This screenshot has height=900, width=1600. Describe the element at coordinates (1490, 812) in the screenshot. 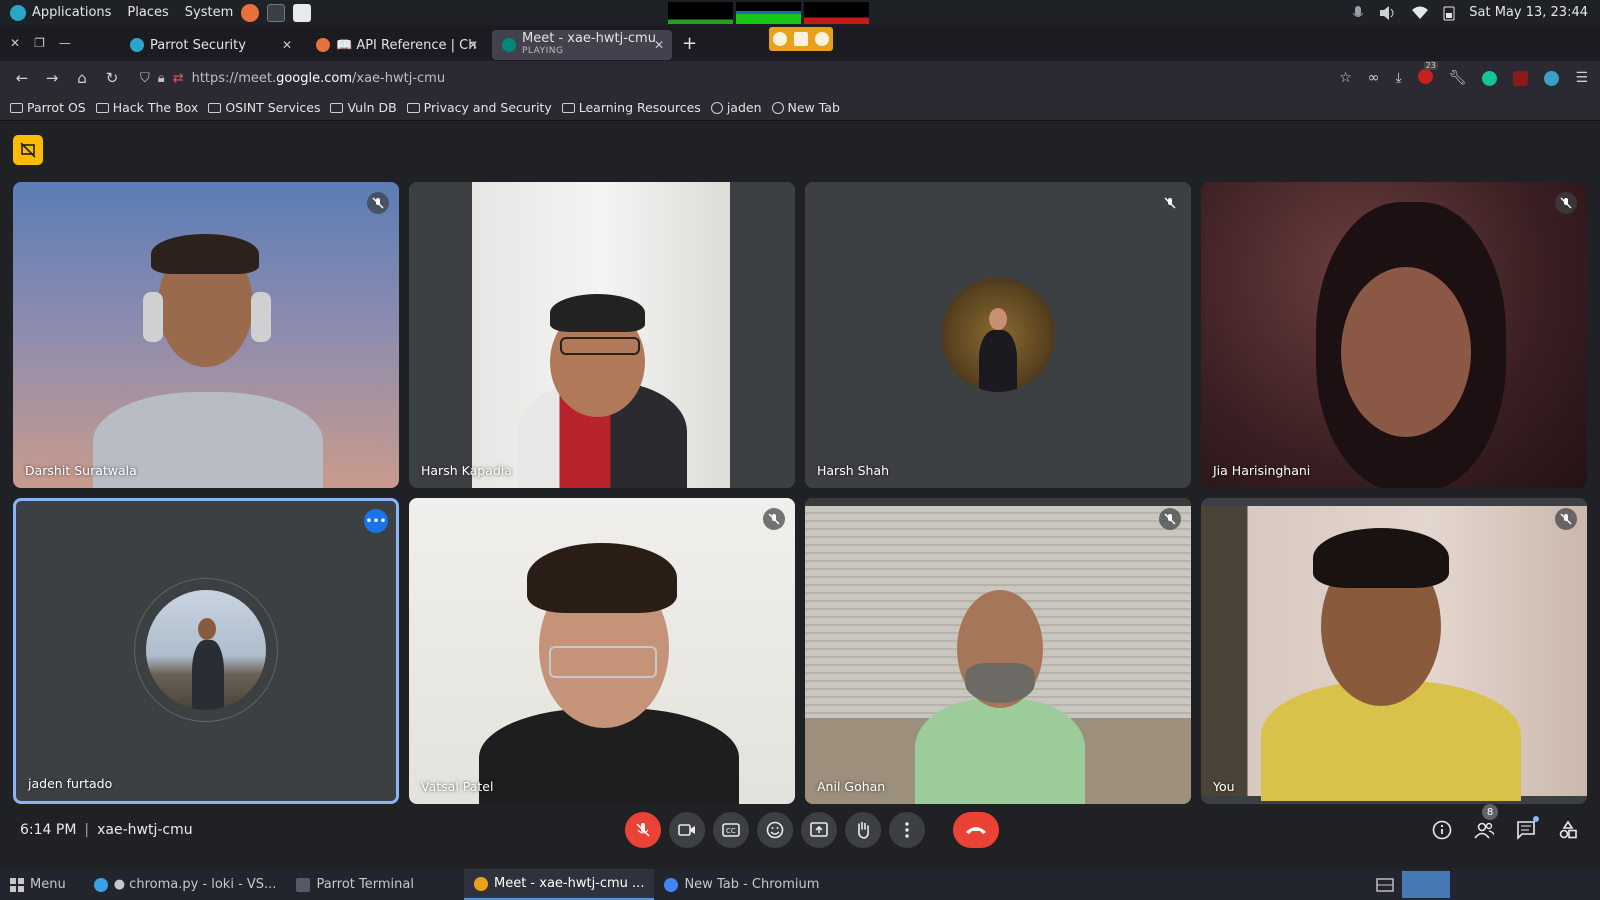

I see `participant-count-badge: 8` at that location.